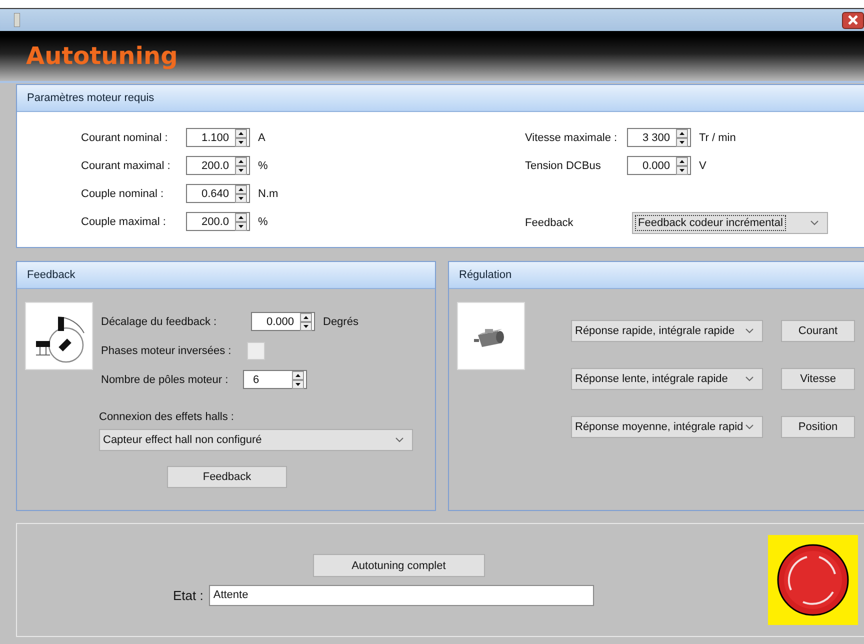 This screenshot has height=644, width=864. Describe the element at coordinates (667, 379) in the screenshot. I see `response-dropdown: Réponse lente, intégrale rapide` at that location.